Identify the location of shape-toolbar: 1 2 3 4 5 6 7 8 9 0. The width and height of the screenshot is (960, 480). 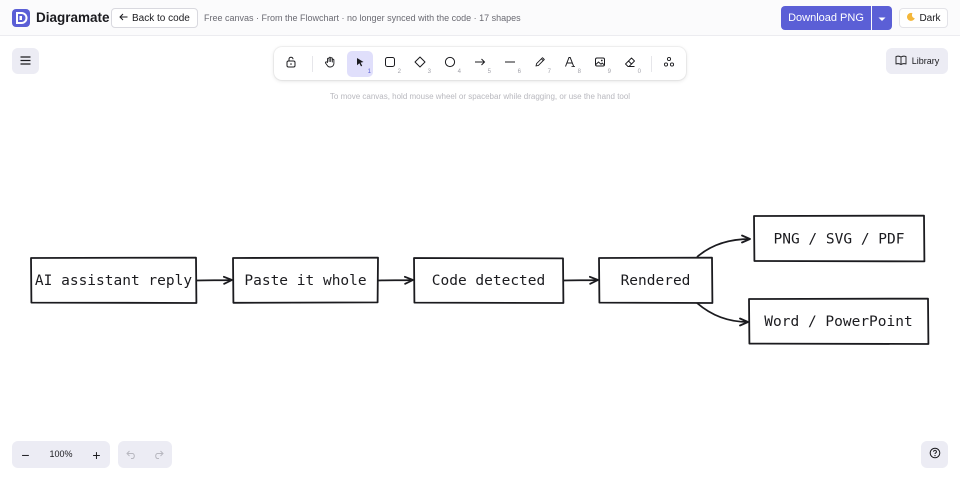
(480, 63).